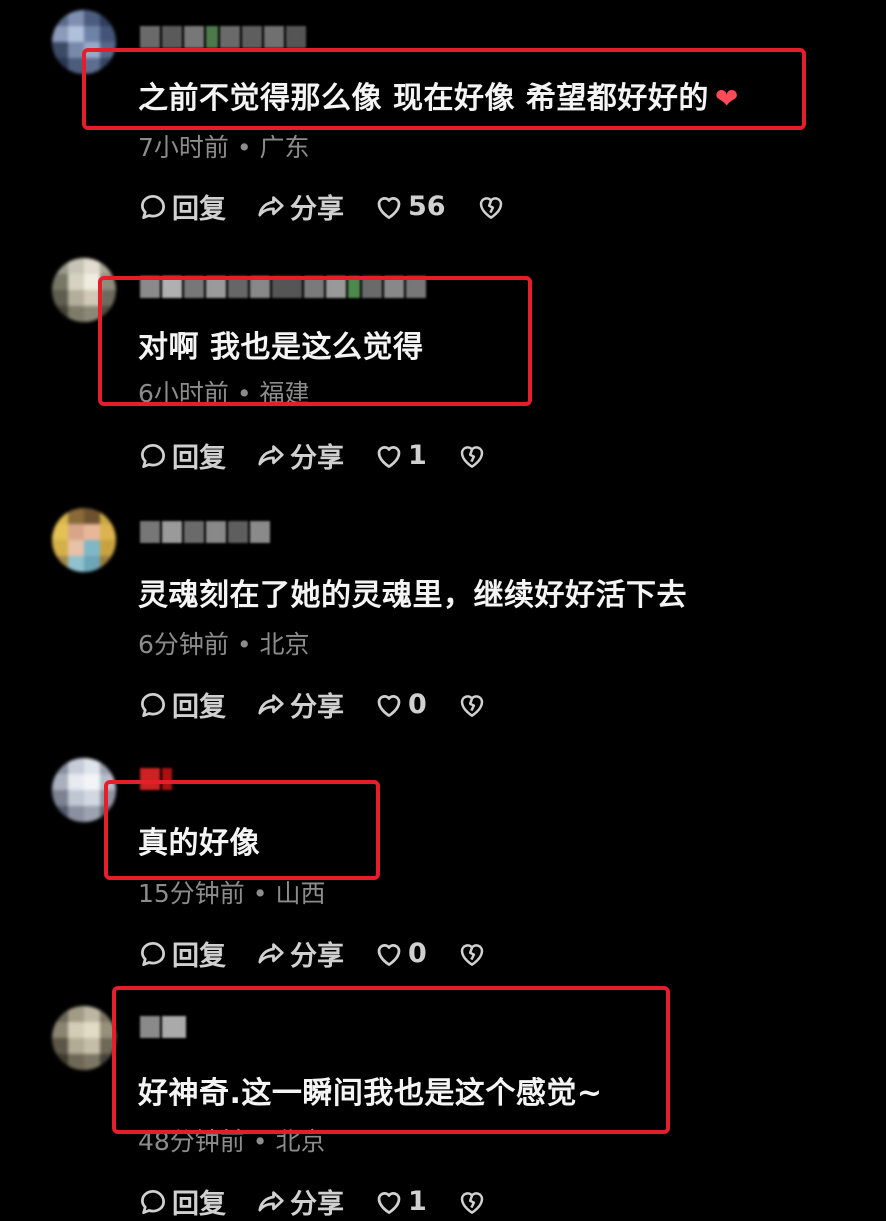 The height and width of the screenshot is (1221, 886). I want to click on comment-meta: 6小时前 • 福建, so click(224, 393).